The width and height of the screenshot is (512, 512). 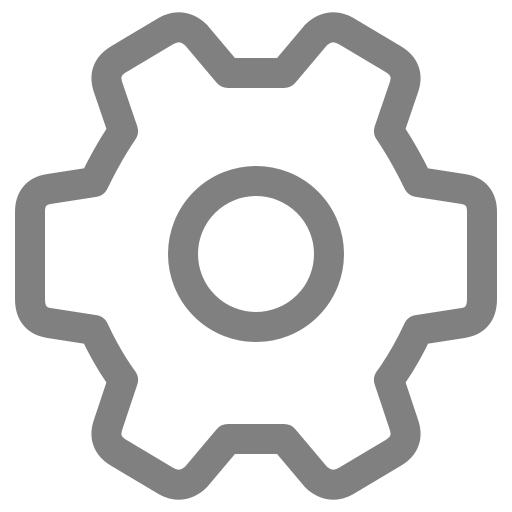 I want to click on gear-center-hole, so click(x=256, y=254).